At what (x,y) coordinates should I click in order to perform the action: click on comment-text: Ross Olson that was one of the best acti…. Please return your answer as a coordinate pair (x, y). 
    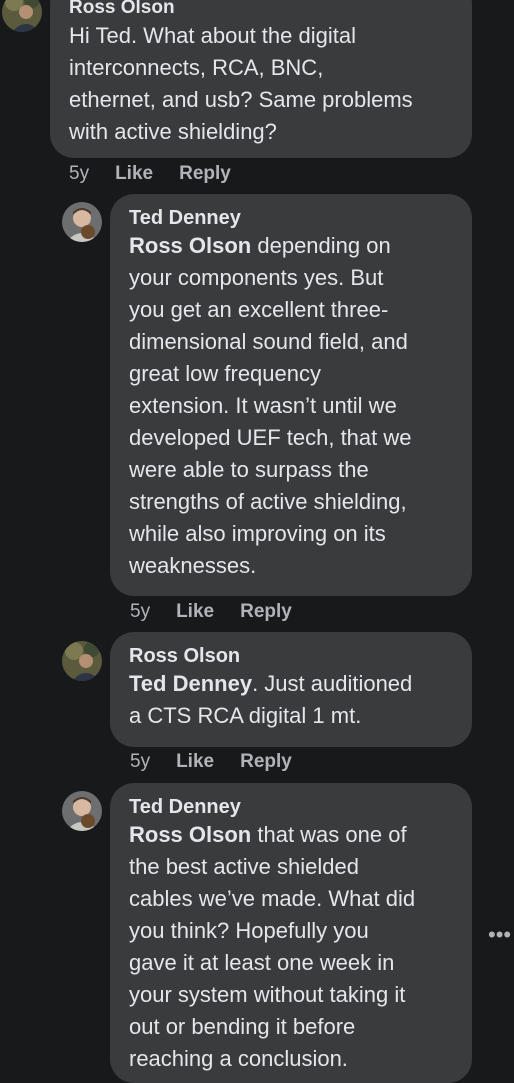
    Looking at the image, I should click on (272, 946).